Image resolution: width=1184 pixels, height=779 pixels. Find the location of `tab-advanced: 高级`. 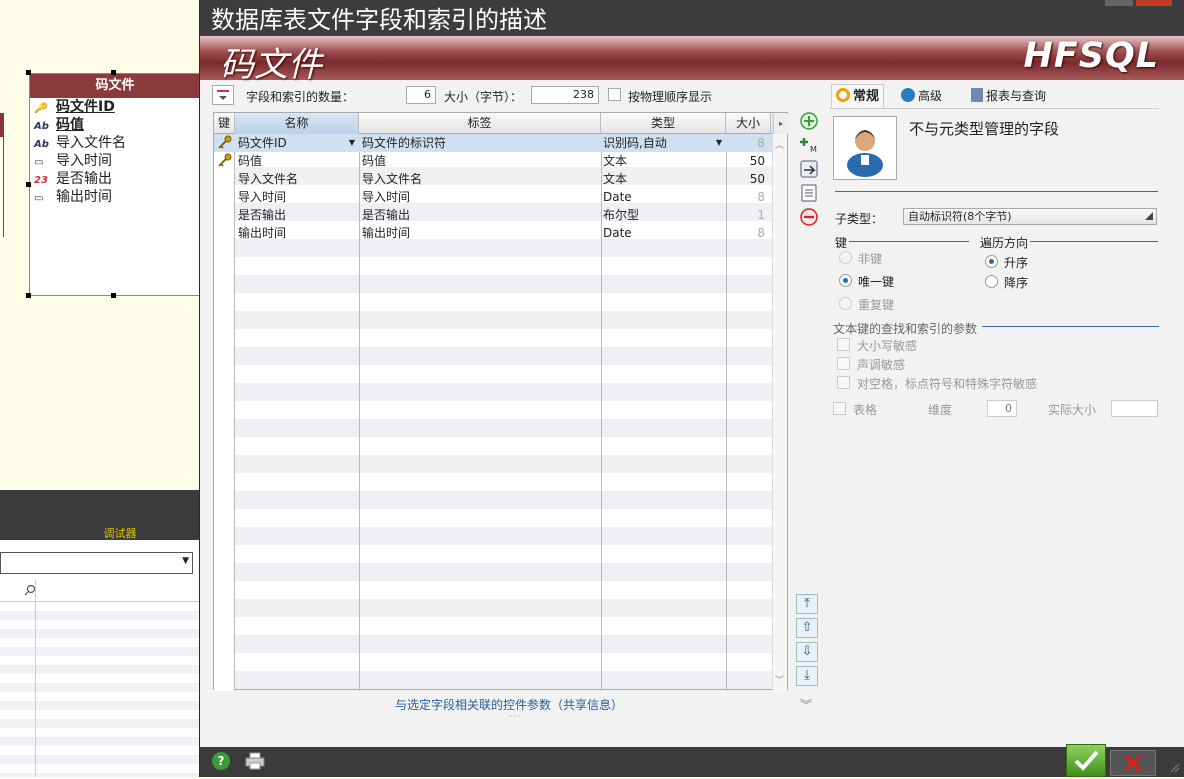

tab-advanced: 高级 is located at coordinates (921, 96).